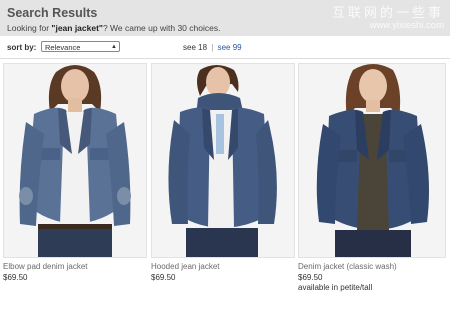  I want to click on product-name-link: Elbow pad denim jacket, so click(45, 267).